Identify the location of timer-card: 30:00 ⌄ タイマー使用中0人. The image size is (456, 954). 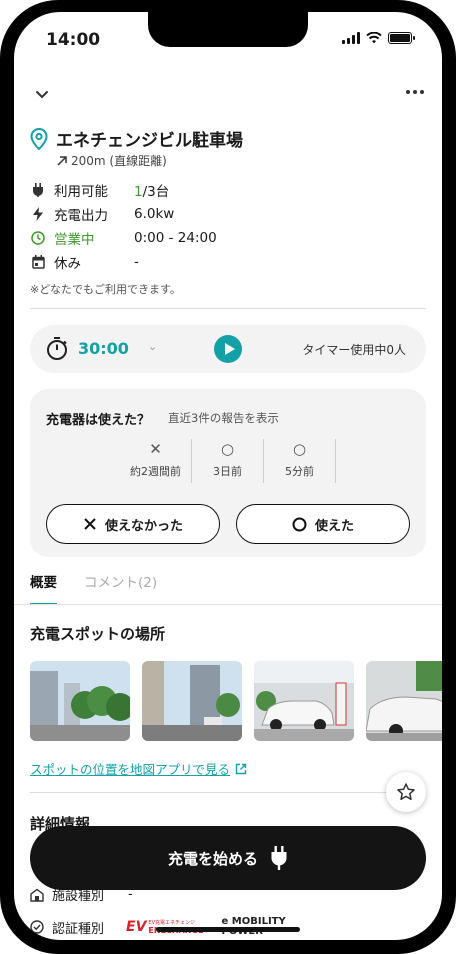
(228, 349).